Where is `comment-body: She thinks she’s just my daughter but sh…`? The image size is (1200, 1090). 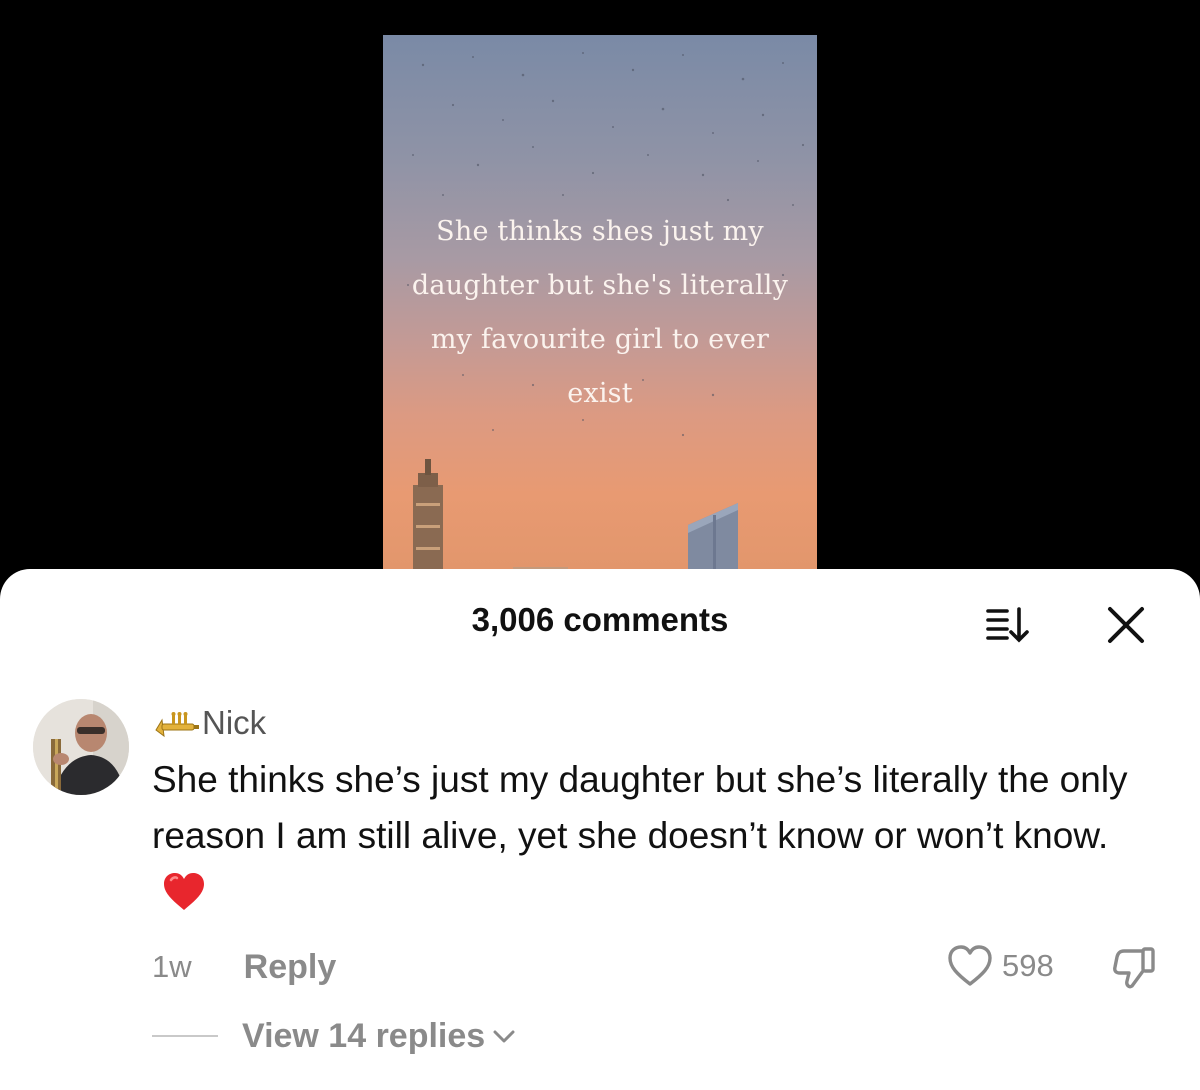
comment-body: She thinks she’s just my daughter but sh… is located at coordinates (657, 836).